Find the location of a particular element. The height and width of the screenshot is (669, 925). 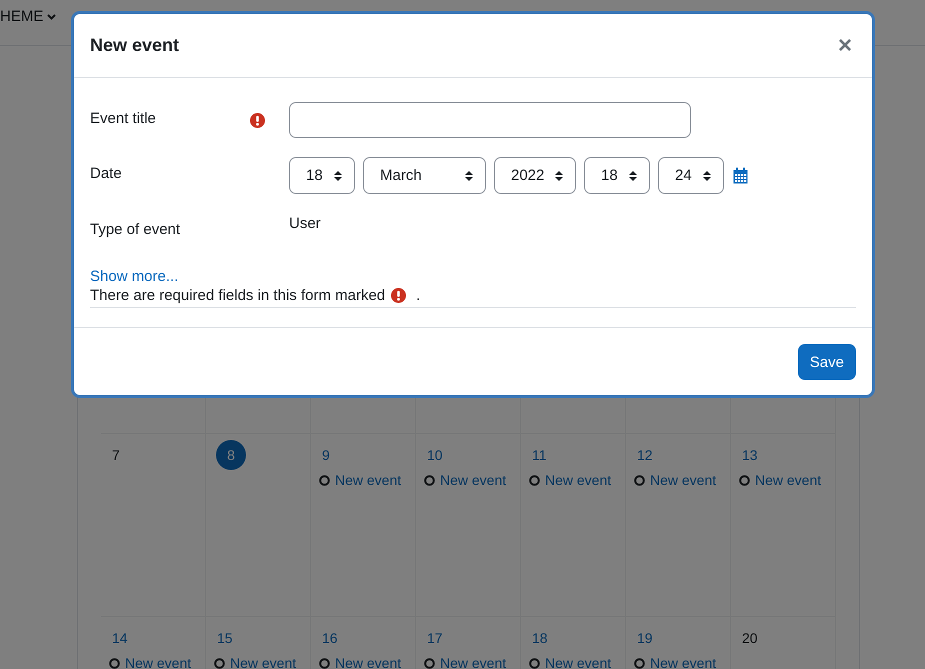

day-number: 13 is located at coordinates (749, 455).